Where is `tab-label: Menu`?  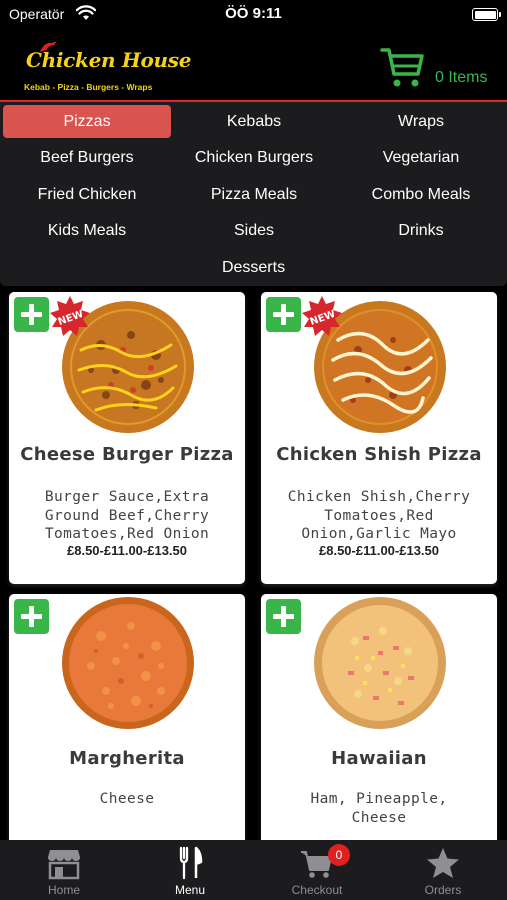 tab-label: Menu is located at coordinates (190, 890).